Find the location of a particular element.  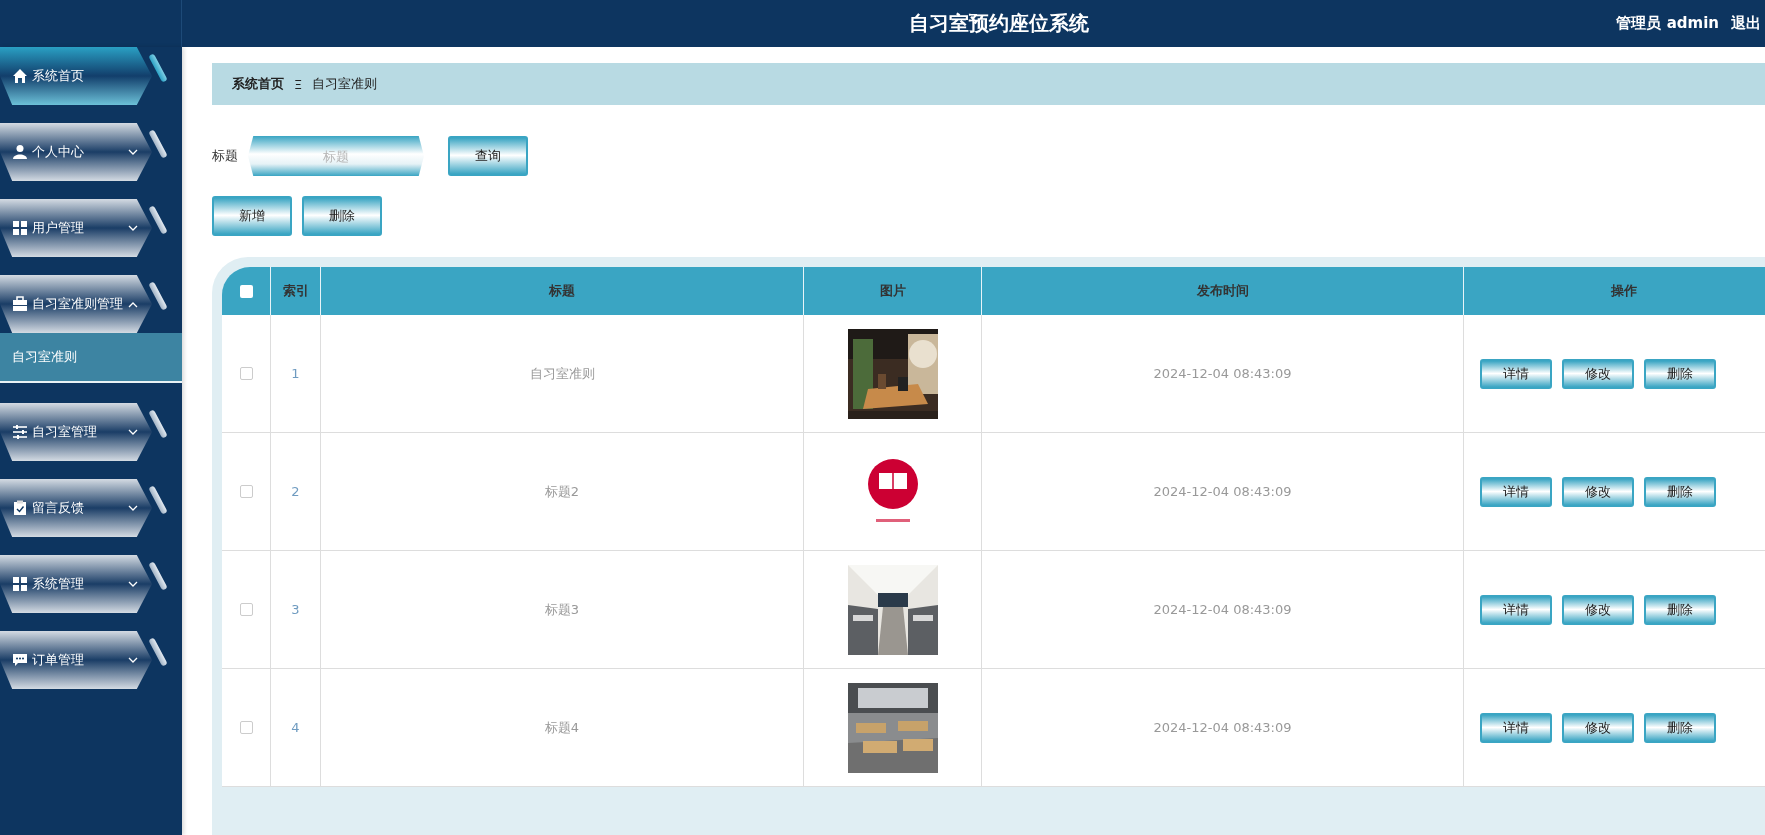

clipboard-check-icon is located at coordinates (20, 508).